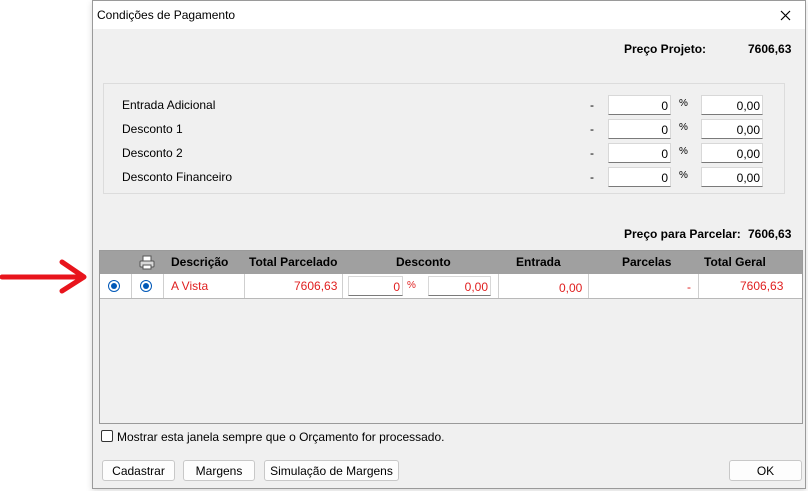  I want to click on row-parcelas: -, so click(689, 287).